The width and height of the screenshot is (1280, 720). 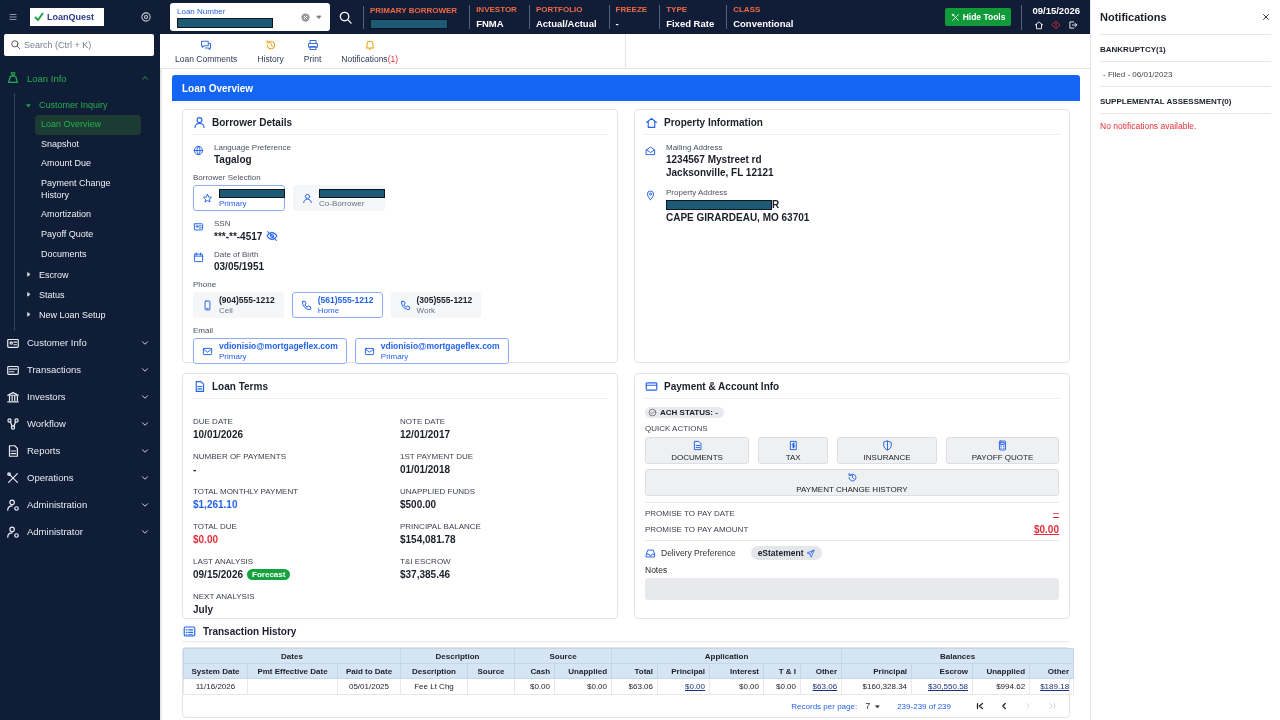 I want to click on nav-item: Administrator, so click(x=80, y=531).